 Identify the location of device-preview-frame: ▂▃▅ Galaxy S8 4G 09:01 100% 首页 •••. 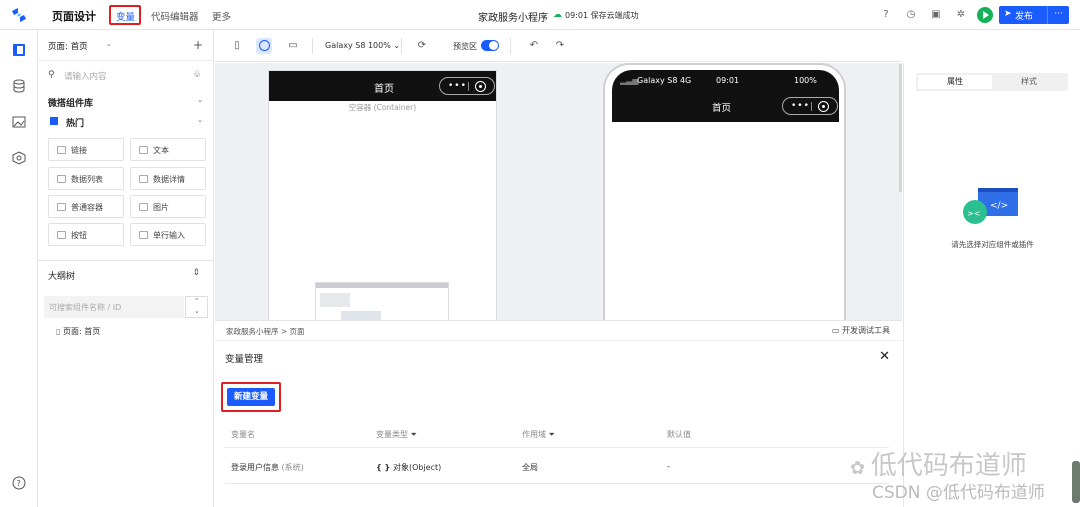
(724, 196).